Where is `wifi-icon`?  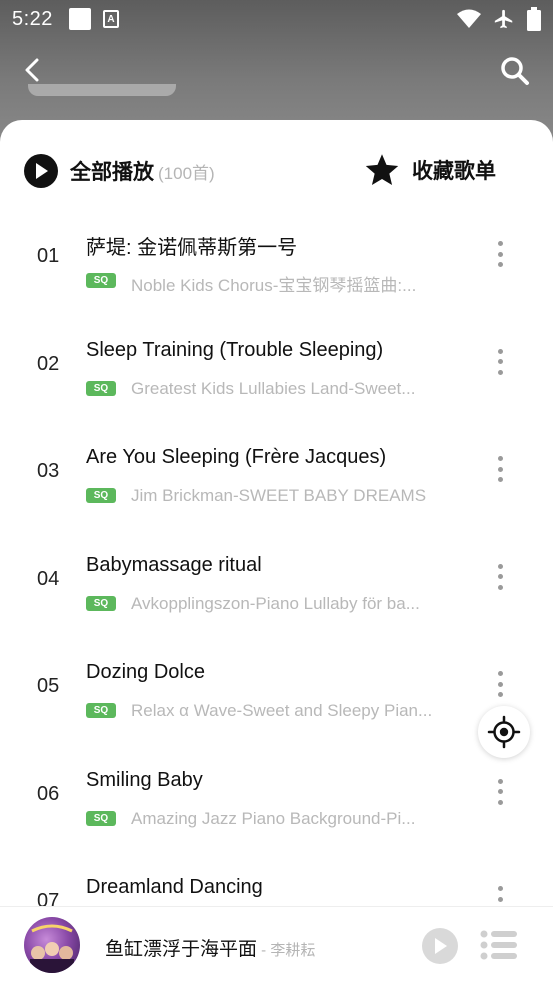 wifi-icon is located at coordinates (469, 18).